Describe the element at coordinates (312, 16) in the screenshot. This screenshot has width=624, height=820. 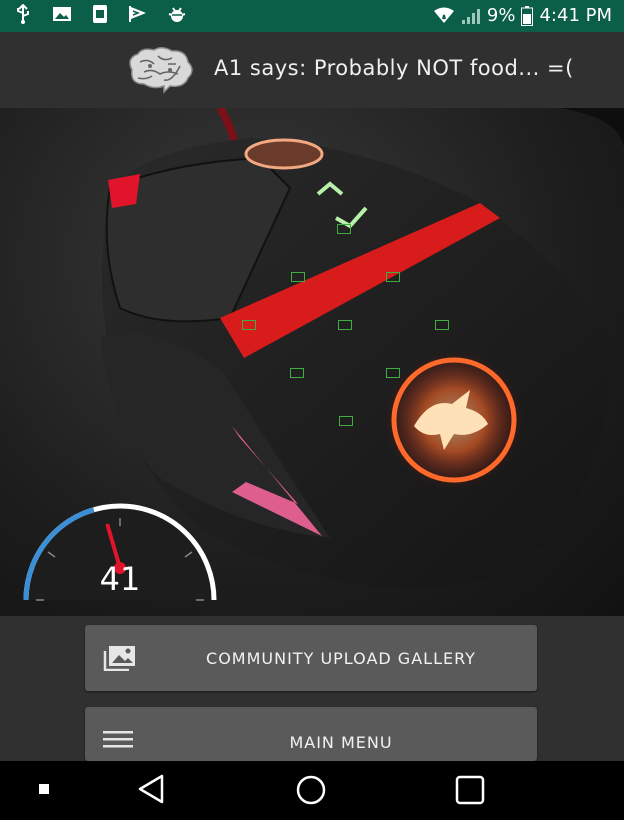
I see `status-bar: 9% 4:41 PM` at that location.